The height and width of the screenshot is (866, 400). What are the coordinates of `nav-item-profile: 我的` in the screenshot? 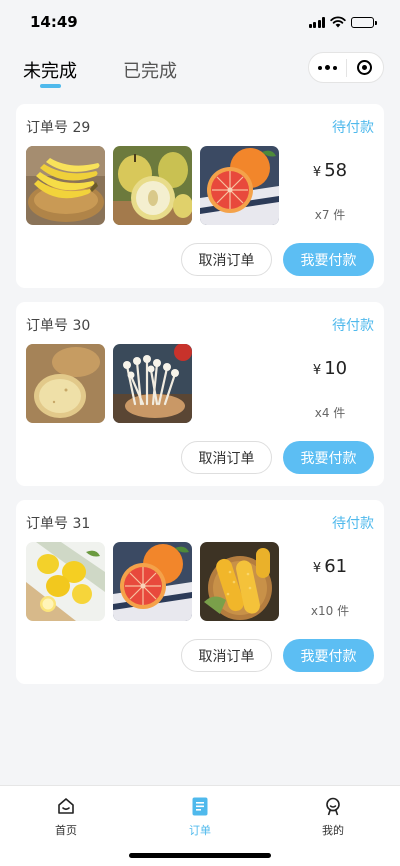 It's located at (333, 815).